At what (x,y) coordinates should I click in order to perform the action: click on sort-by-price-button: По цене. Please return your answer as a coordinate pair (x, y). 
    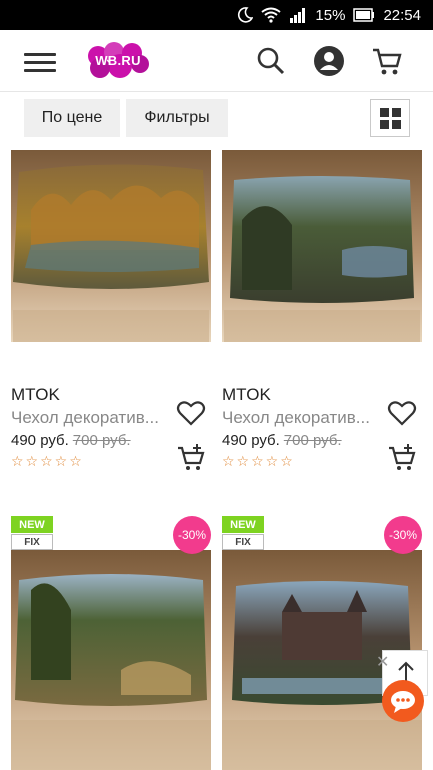
    Looking at the image, I should click on (72, 118).